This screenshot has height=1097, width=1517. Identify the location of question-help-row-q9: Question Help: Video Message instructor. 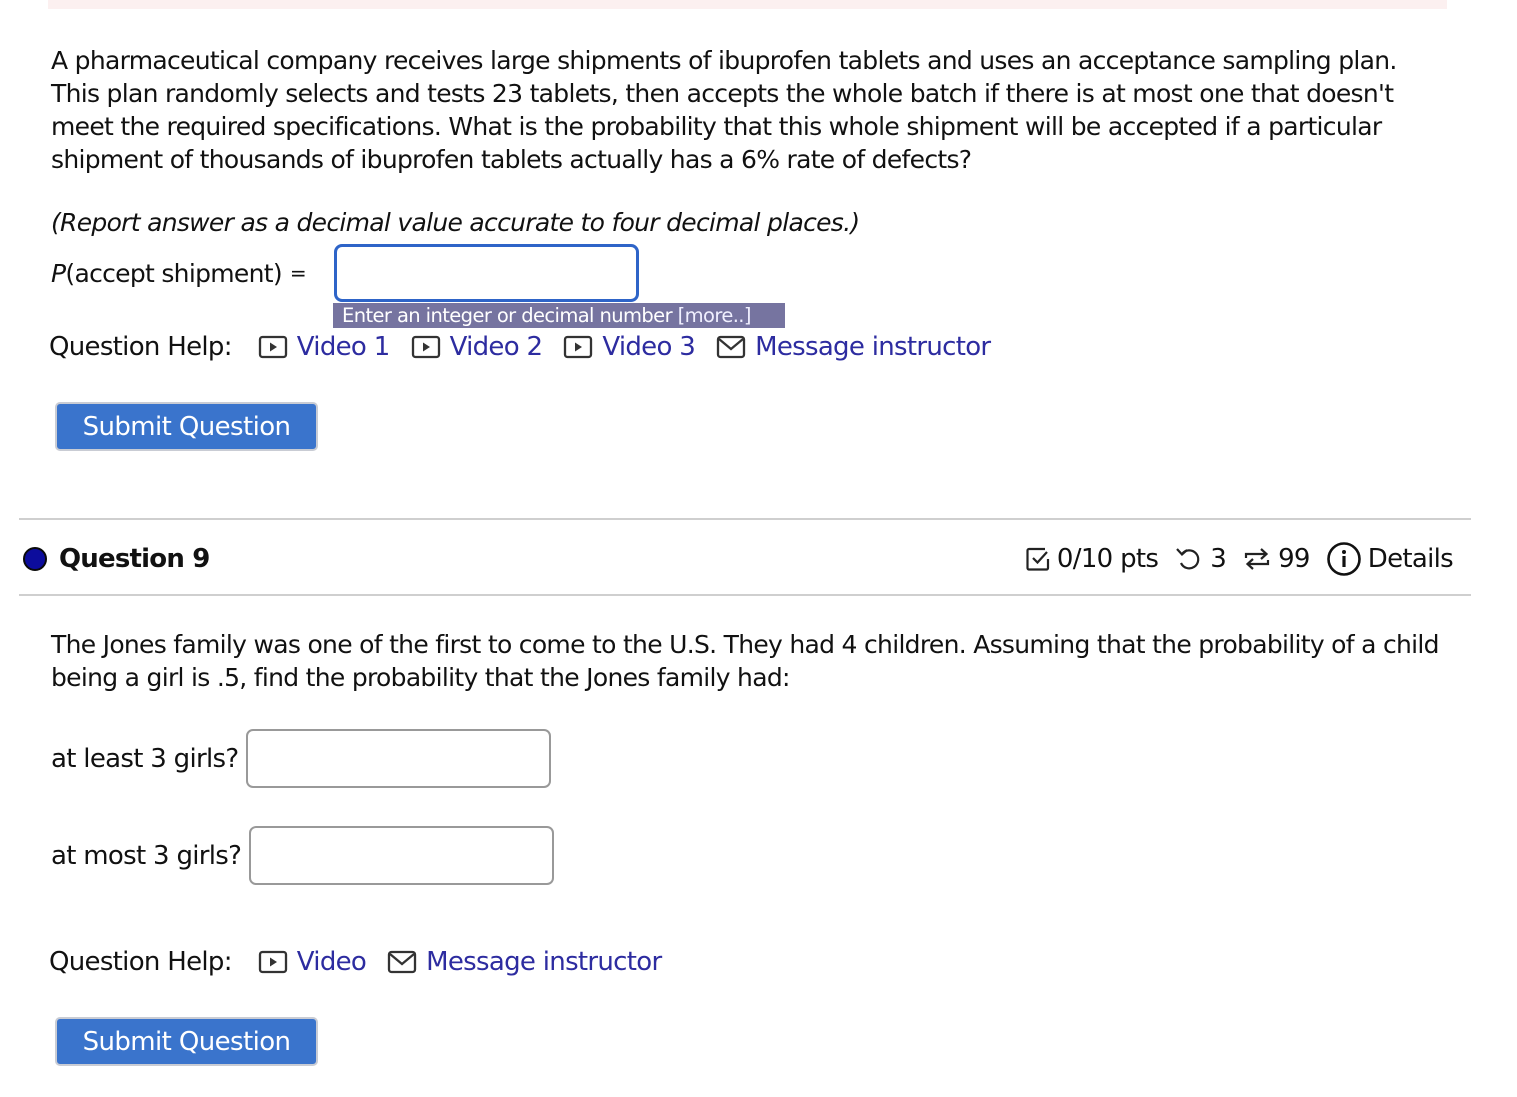
(365, 962).